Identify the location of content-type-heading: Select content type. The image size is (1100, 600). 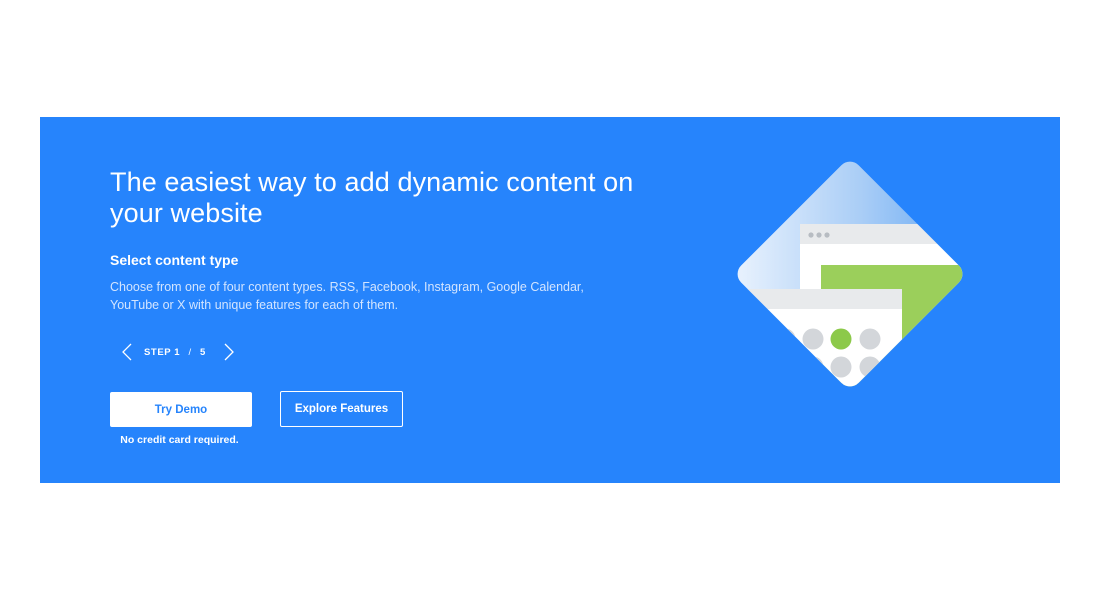
(174, 260).